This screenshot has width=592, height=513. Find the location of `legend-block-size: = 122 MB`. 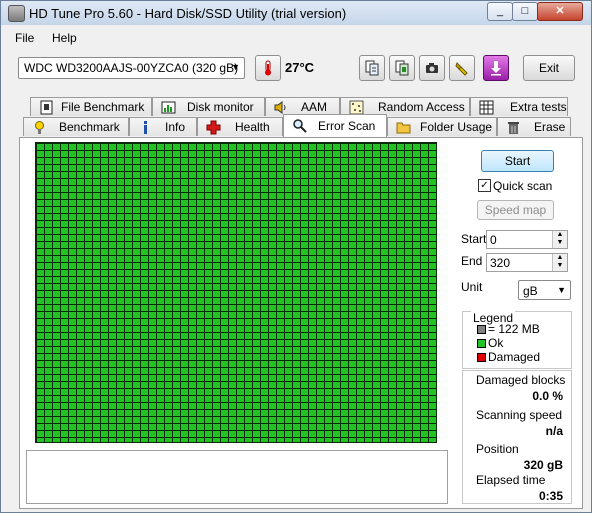

legend-block-size: = 122 MB is located at coordinates (514, 329).